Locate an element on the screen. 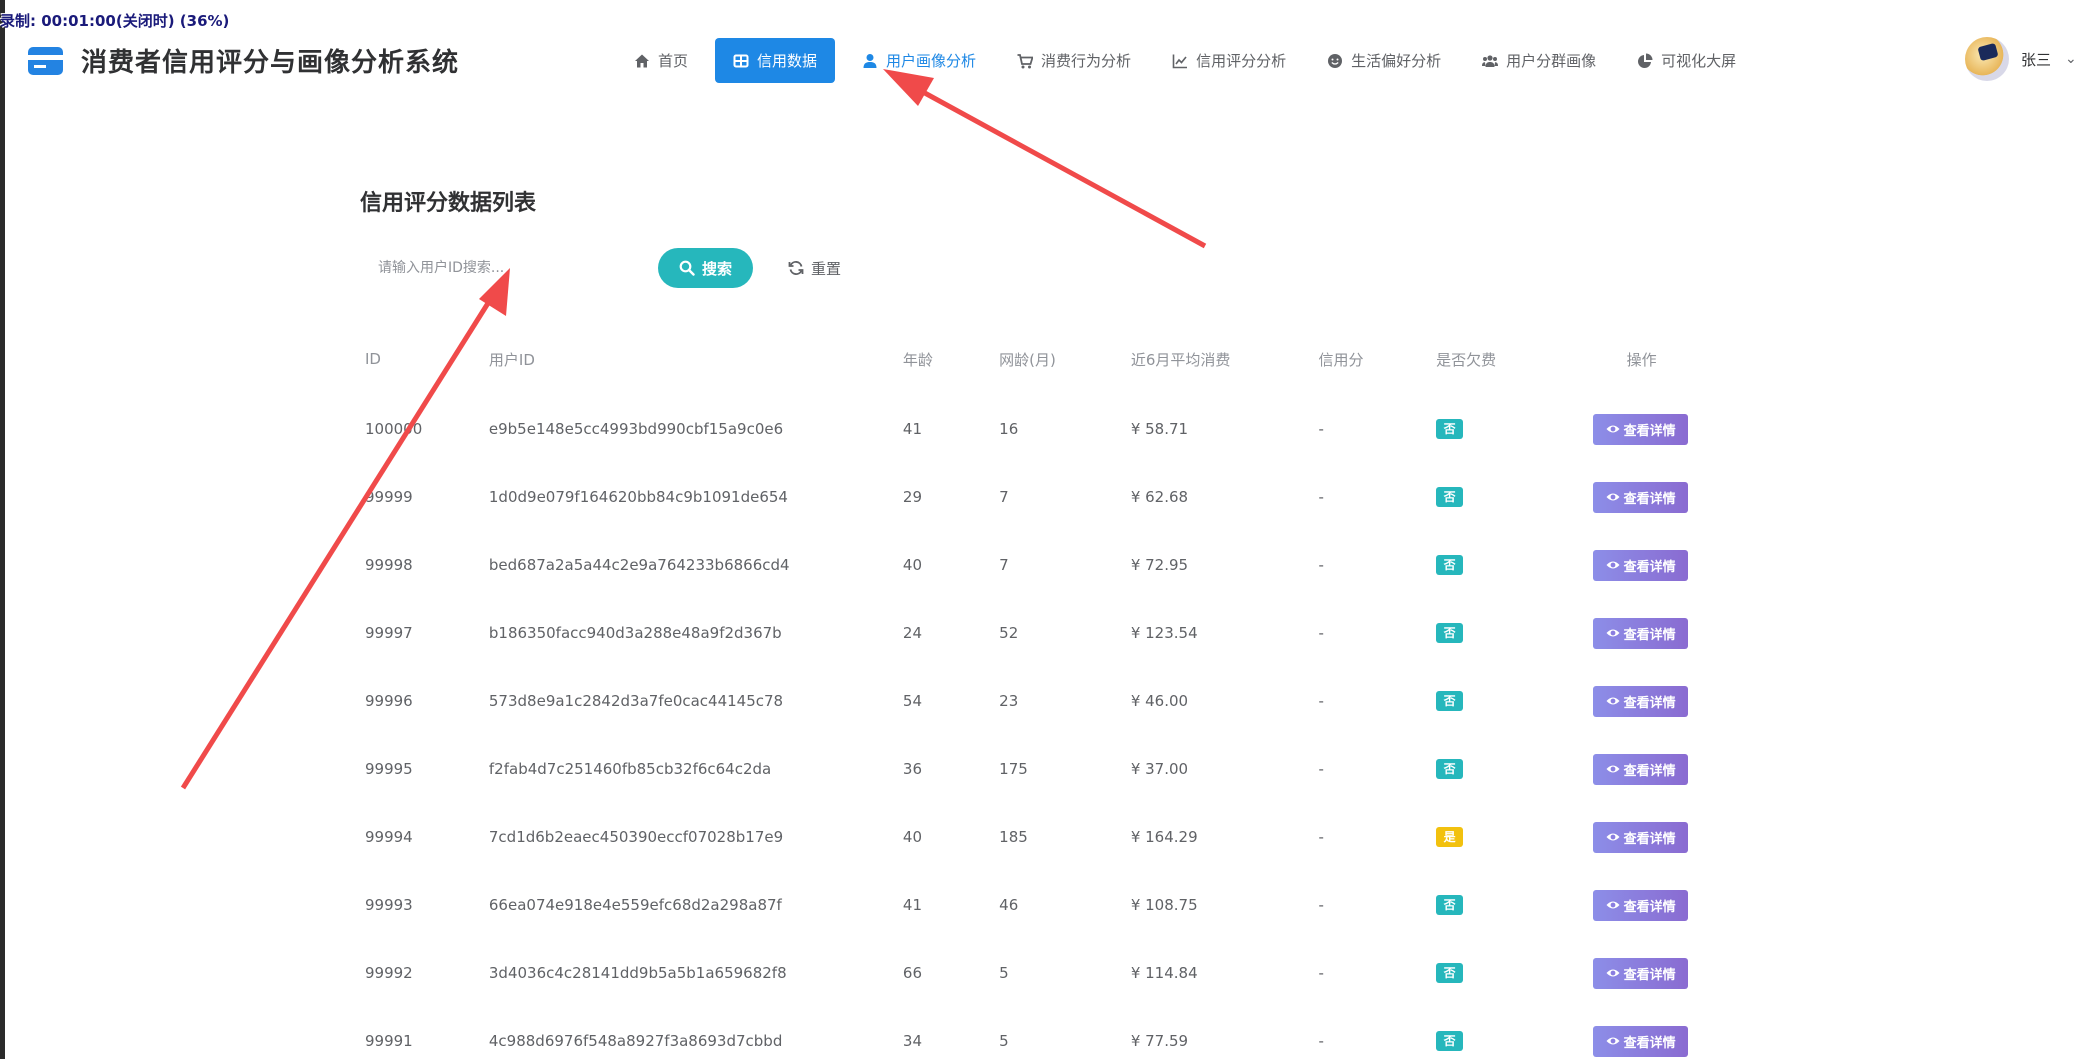 This screenshot has height=1059, width=2087. chevron-down-icon: ⌄ is located at coordinates (2071, 59).